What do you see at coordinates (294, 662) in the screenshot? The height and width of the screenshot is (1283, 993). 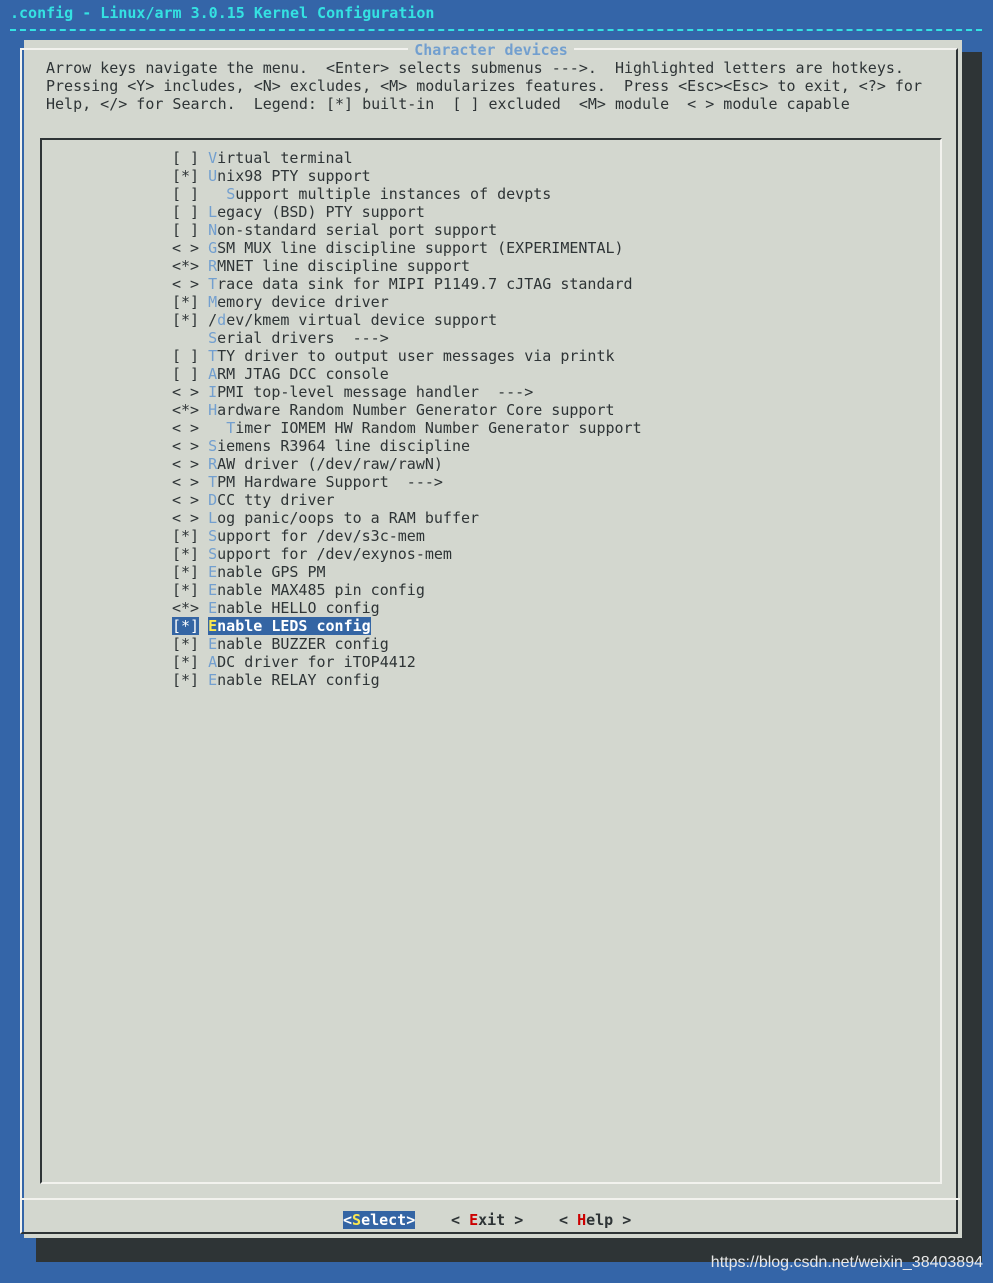 I see `menu-item: [*] ADC driver for iTOP4412` at bounding box center [294, 662].